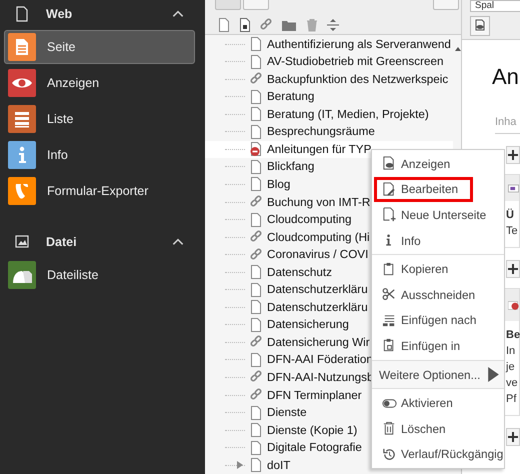 This screenshot has width=520, height=474. Describe the element at coordinates (314, 447) in the screenshot. I see `tree-item: Digitale Fotografie` at that location.